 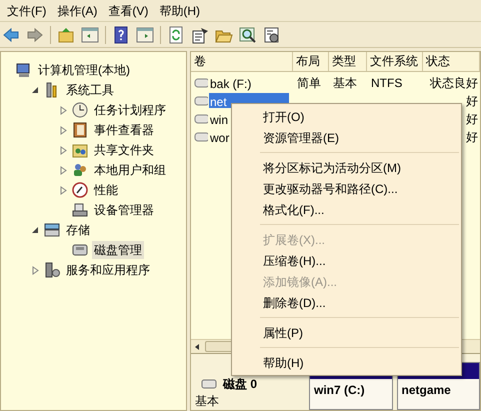 What do you see at coordinates (176, 35) in the screenshot?
I see `refresh-icon` at bounding box center [176, 35].